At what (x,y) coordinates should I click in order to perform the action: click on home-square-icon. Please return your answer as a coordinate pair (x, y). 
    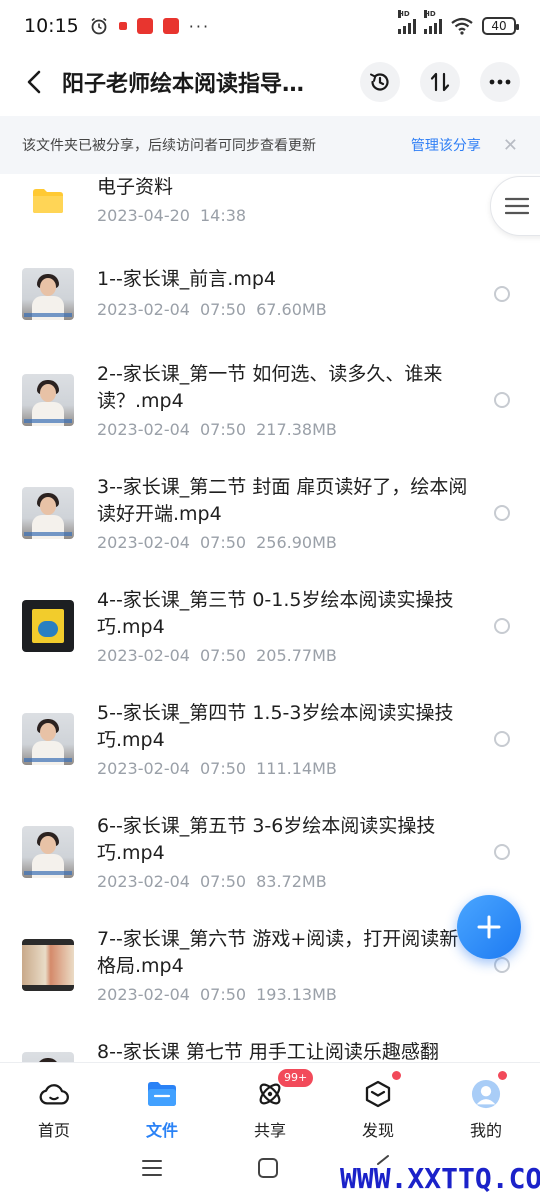
    Looking at the image, I should click on (268, 1168).